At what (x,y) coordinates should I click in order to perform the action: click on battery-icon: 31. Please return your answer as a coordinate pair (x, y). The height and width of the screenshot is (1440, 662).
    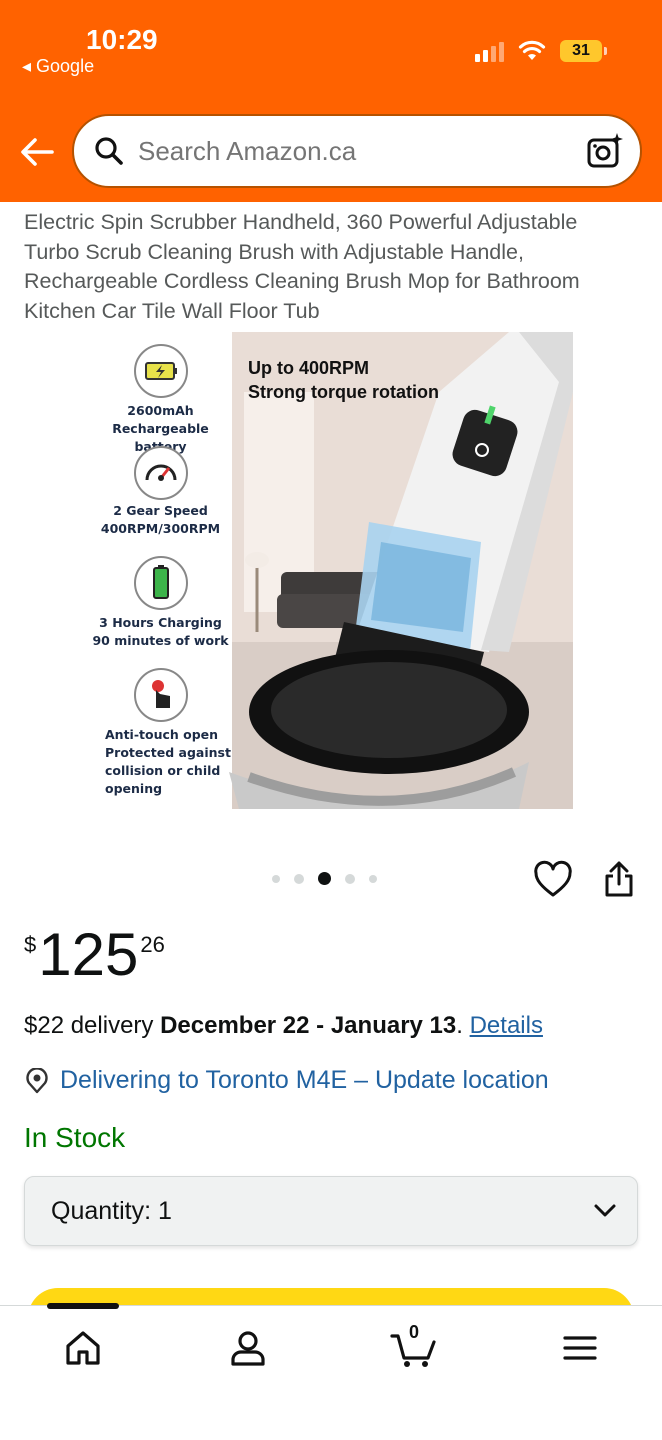
    Looking at the image, I should click on (583, 51).